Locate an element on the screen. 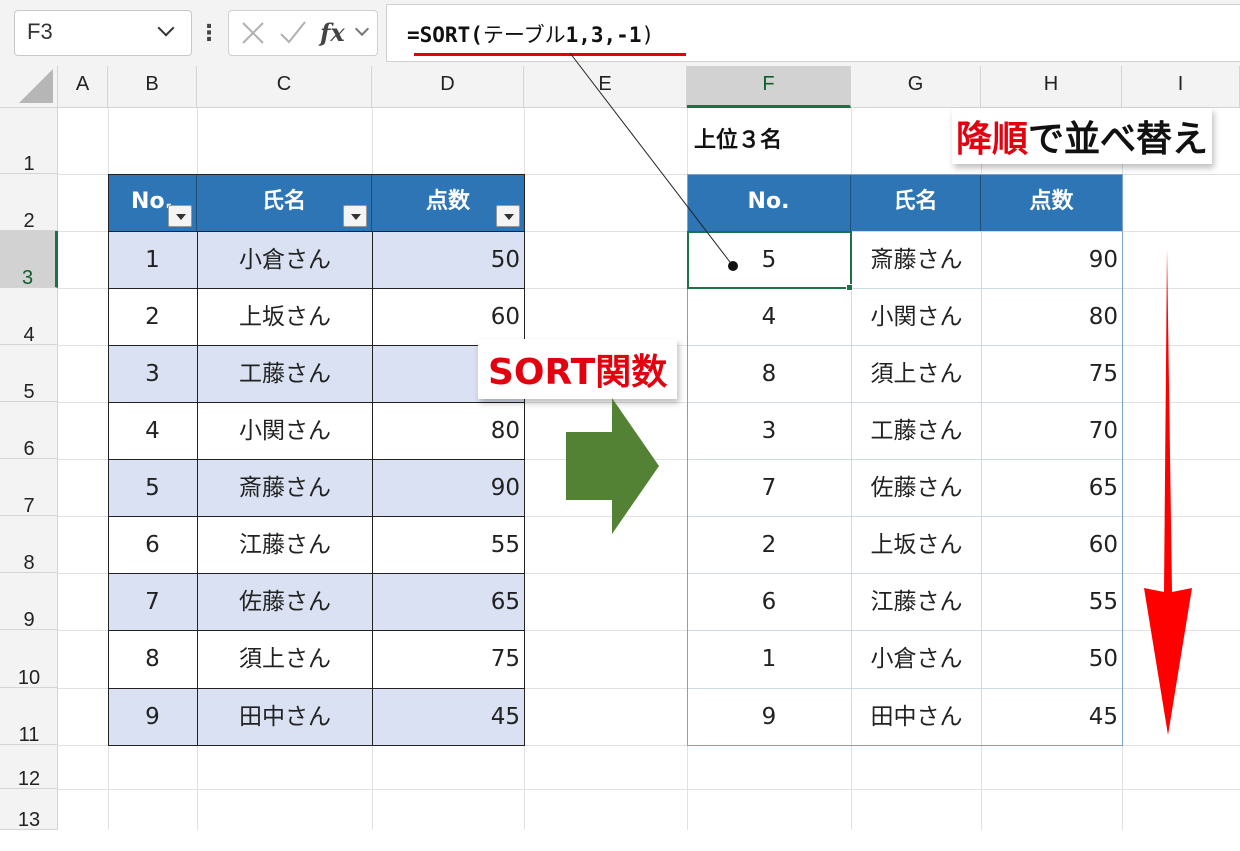  descending-sort-caption: 降順で並べ替え is located at coordinates (1082, 136).